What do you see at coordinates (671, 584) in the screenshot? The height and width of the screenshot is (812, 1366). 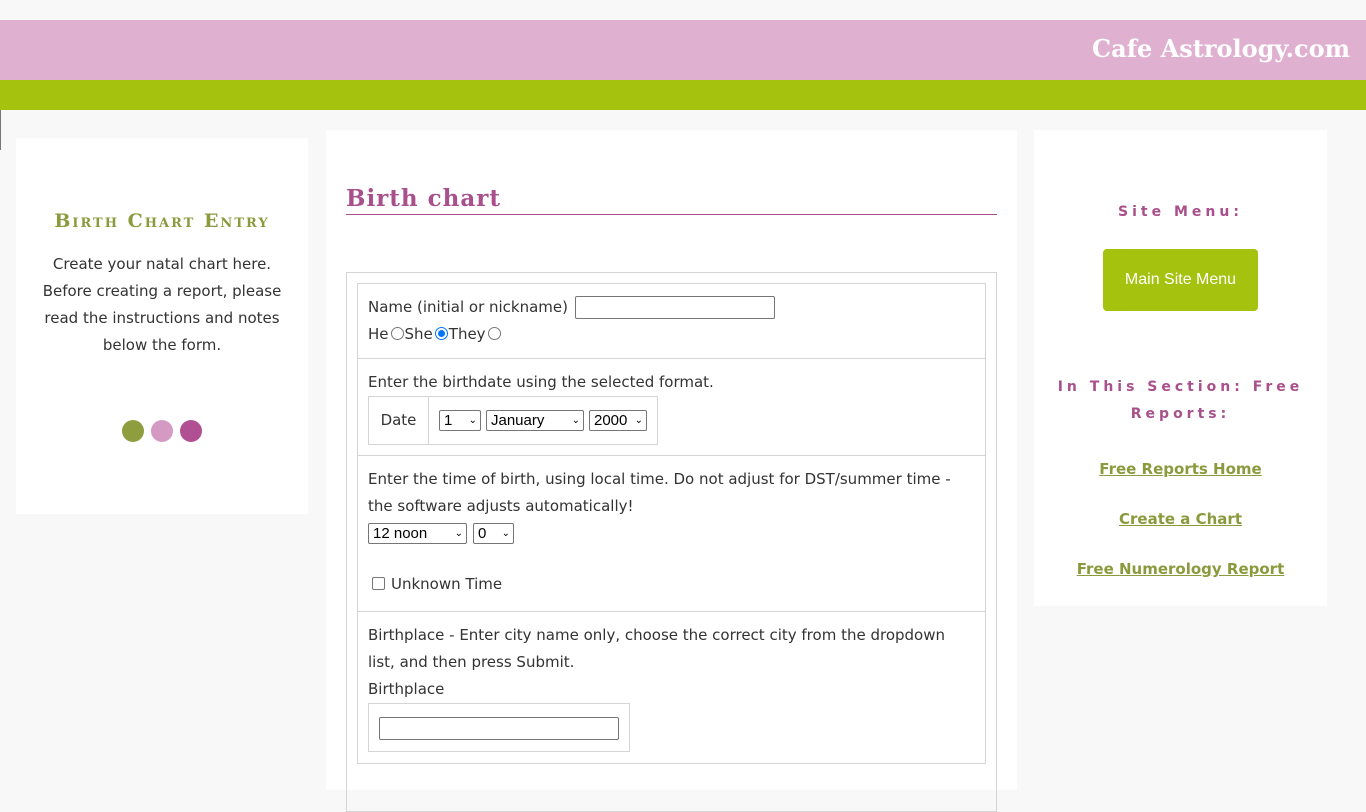 I see `unknown-time-field: Unknown Time` at bounding box center [671, 584].